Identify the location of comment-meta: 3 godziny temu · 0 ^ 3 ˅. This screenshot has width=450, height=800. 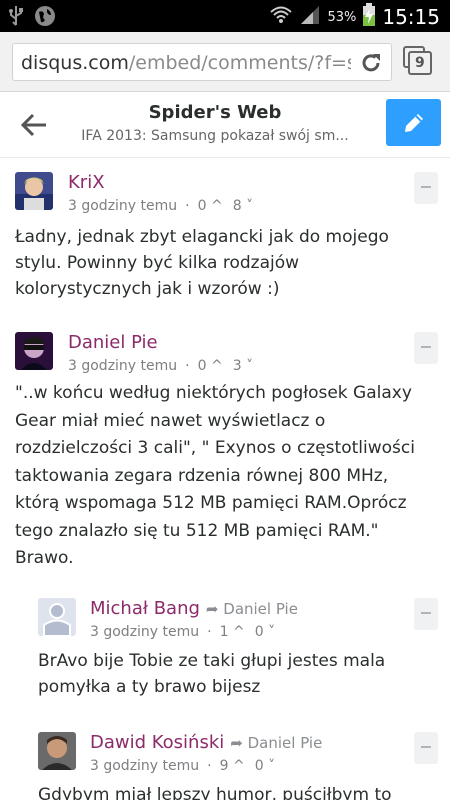
(161, 366).